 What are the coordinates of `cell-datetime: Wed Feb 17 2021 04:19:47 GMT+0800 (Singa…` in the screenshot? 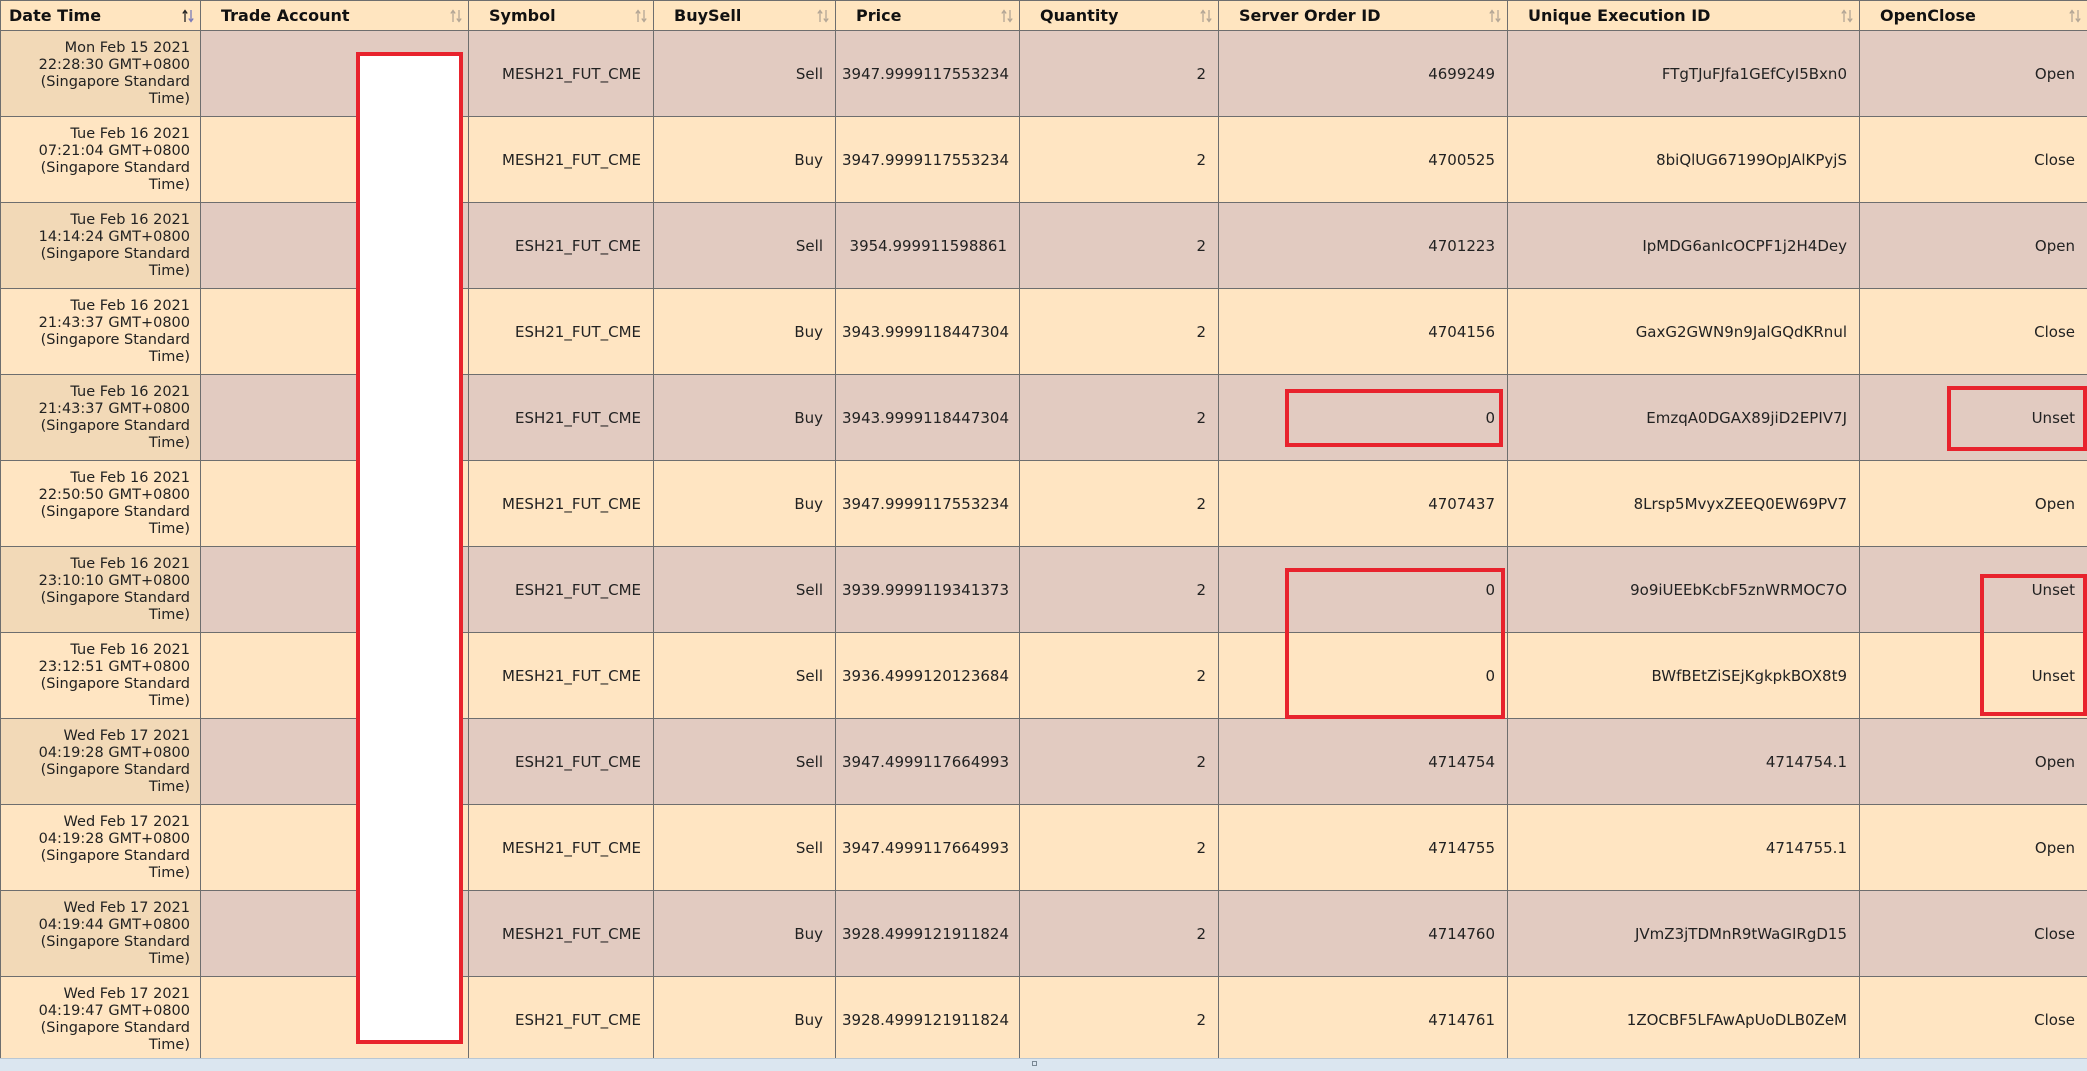 It's located at (101, 1018).